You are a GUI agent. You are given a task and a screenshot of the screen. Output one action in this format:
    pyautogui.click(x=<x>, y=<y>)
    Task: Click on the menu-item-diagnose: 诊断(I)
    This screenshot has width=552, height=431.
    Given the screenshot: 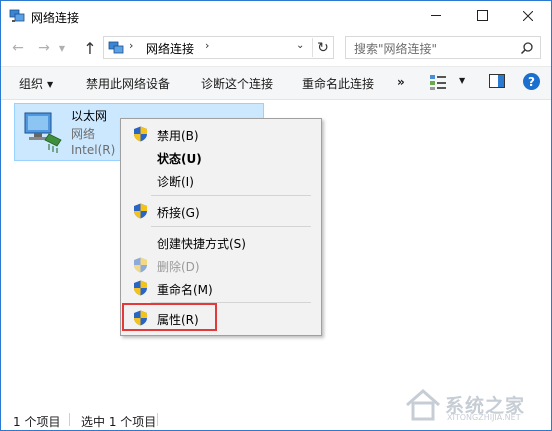 What is the action you would take?
    pyautogui.click(x=221, y=180)
    